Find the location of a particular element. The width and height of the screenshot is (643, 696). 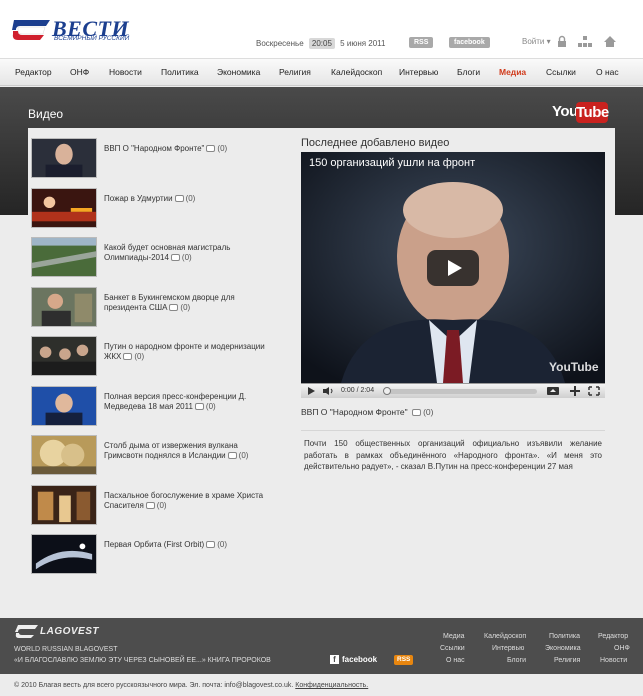

nav-item-about: О нас is located at coordinates (607, 72).